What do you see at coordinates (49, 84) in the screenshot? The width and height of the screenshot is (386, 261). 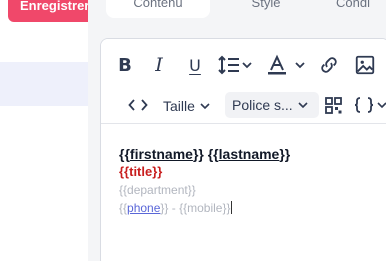 I see `selected-sidebar-row` at bounding box center [49, 84].